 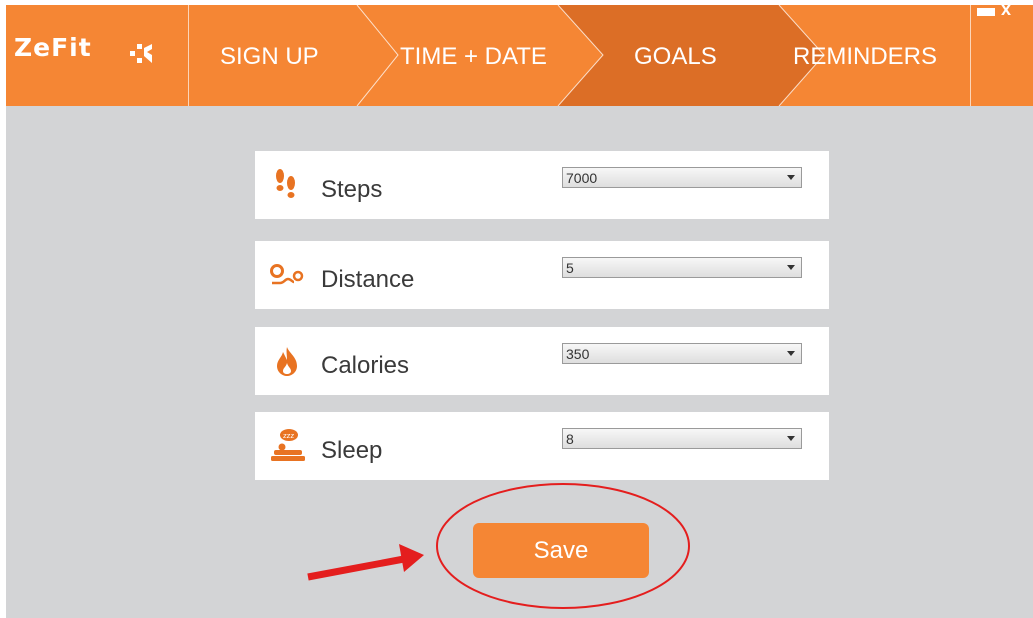 What do you see at coordinates (675, 57) in the screenshot?
I see `tab-goals: GOALS` at bounding box center [675, 57].